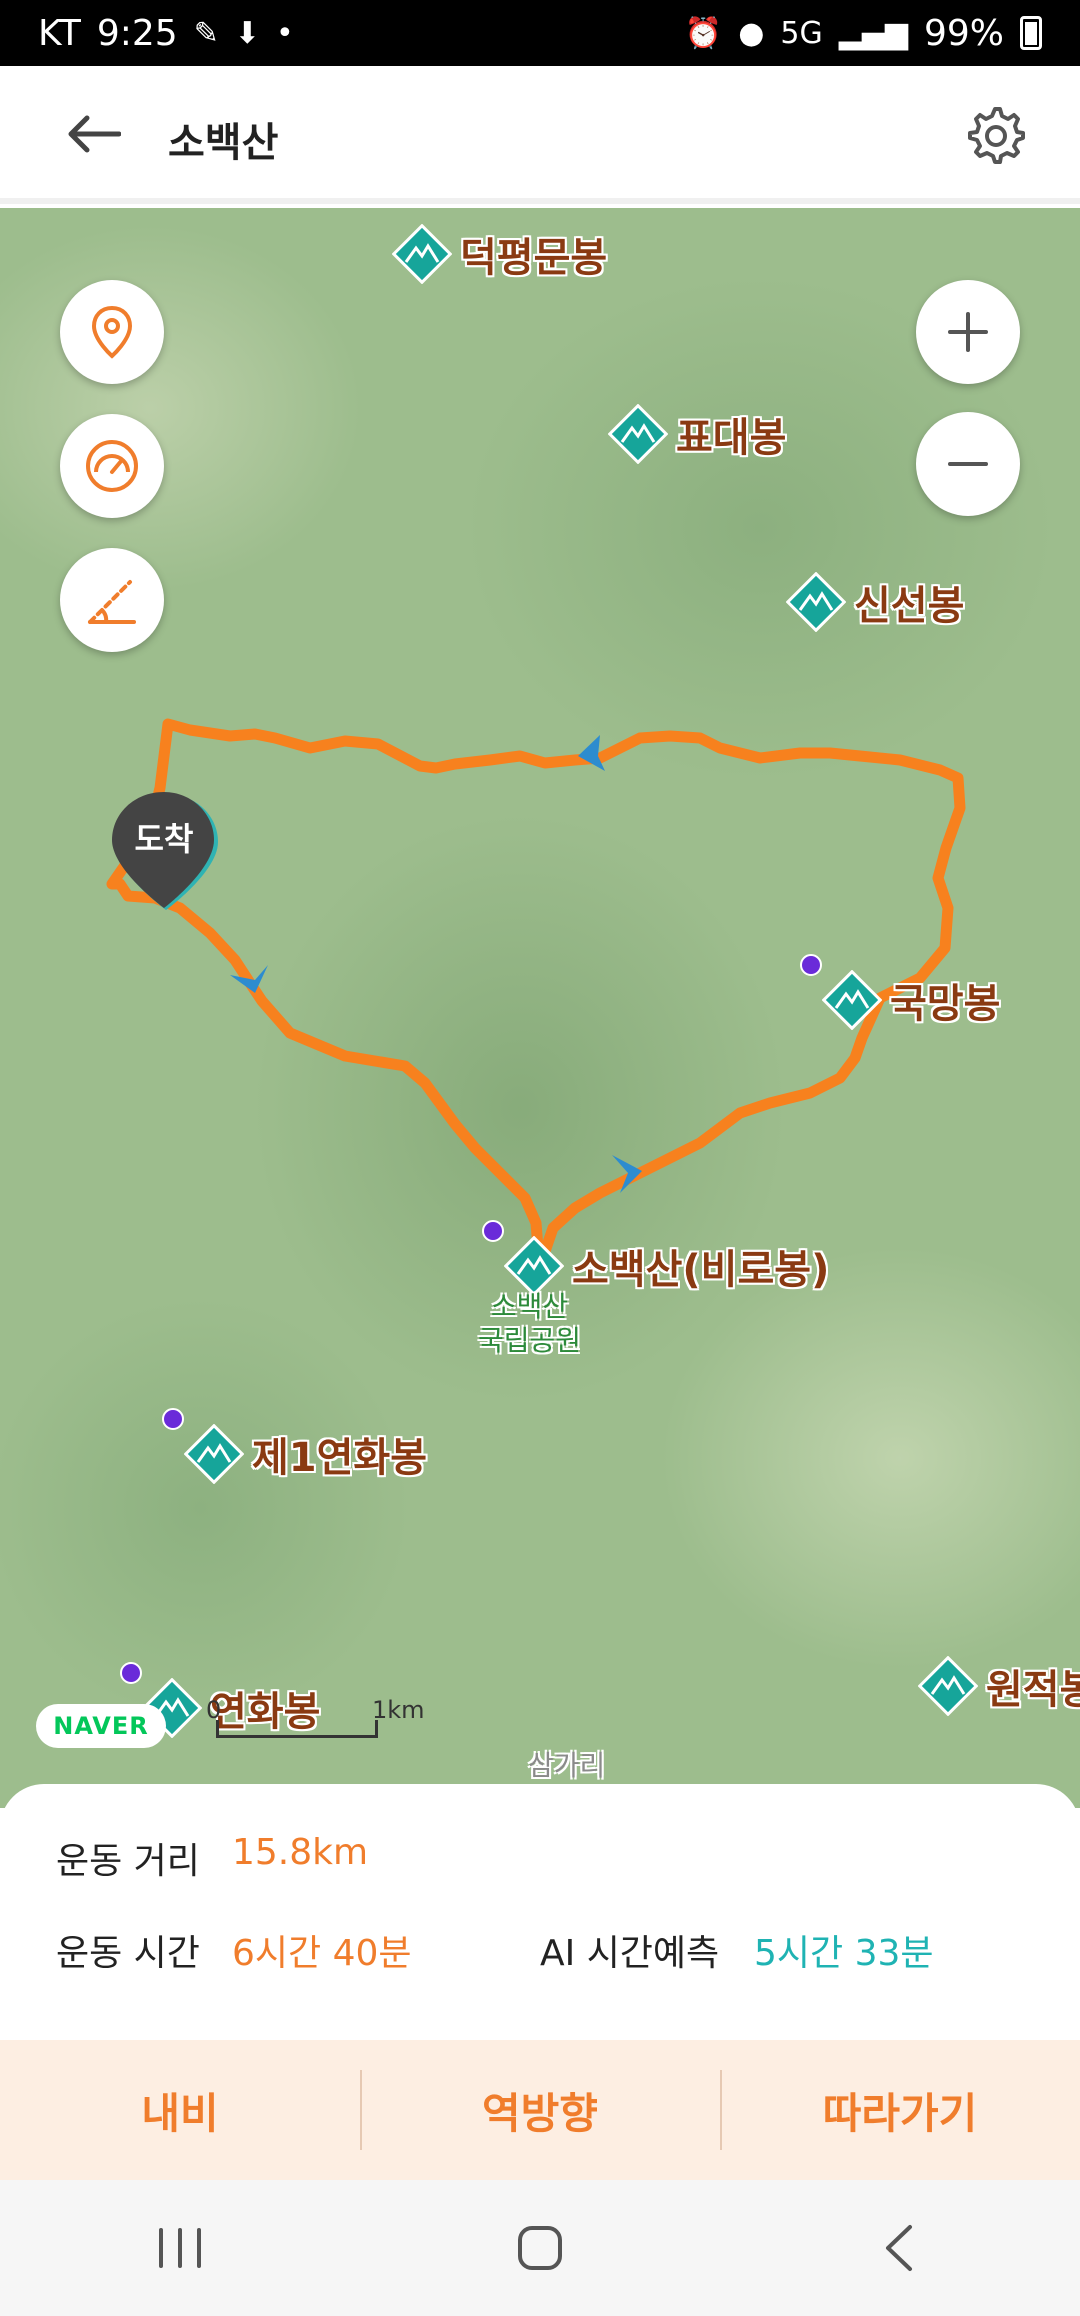  What do you see at coordinates (540, 135) in the screenshot?
I see `app-bar: 소백산` at bounding box center [540, 135].